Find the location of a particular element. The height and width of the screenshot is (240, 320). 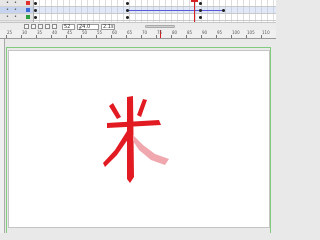

horizontal-ruler: 25 30 35 40 45 50 55 60 65 70 75 80 85 90 95 100 105 110 is located at coordinates (138, 34).